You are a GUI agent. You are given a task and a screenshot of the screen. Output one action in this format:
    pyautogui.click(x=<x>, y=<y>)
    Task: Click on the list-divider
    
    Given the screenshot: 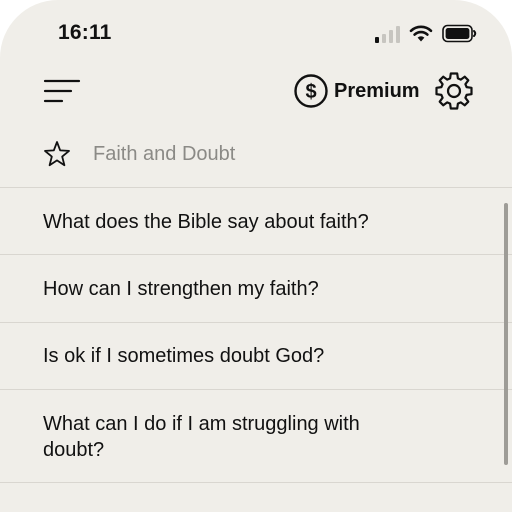 What is the action you would take?
    pyautogui.click(x=256, y=482)
    